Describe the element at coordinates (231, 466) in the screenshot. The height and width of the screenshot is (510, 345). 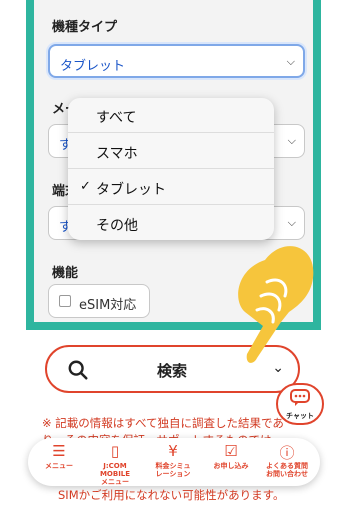
I see `footer-label: お申し込み` at that location.